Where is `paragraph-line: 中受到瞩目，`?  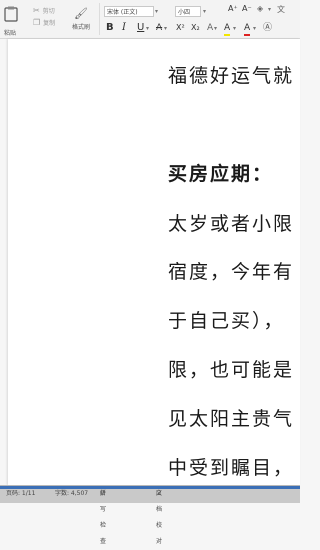 paragraph-line: 中受到瞩目， is located at coordinates (231, 468).